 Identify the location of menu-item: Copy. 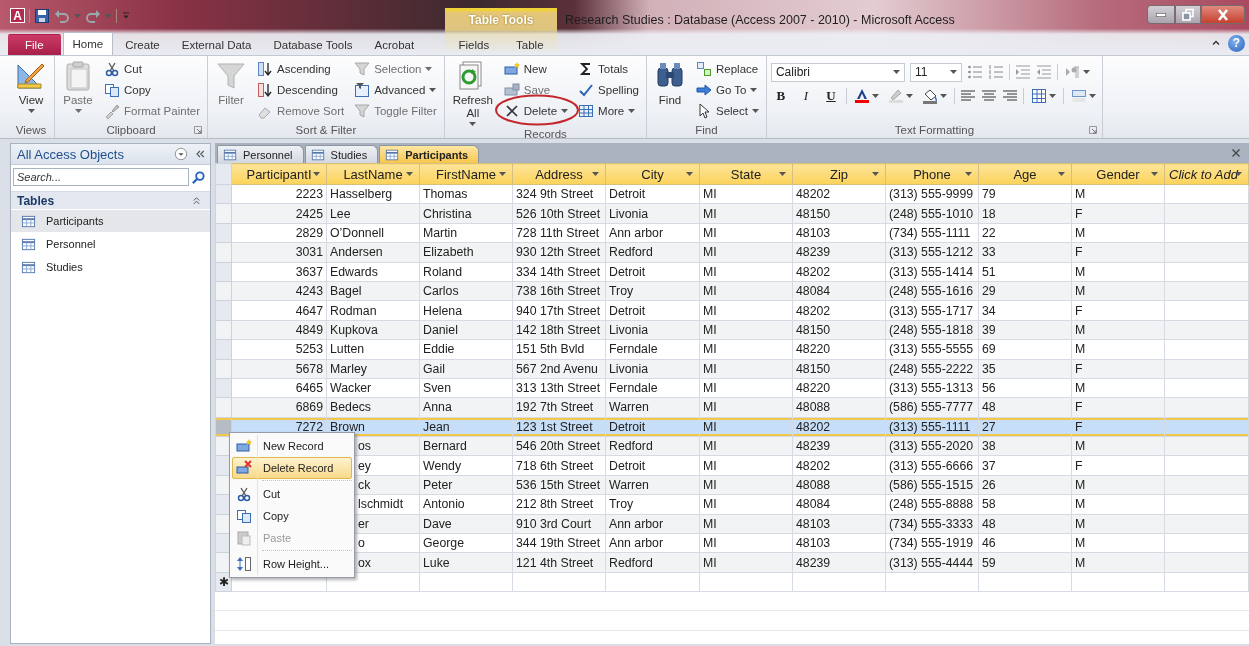
(292, 516).